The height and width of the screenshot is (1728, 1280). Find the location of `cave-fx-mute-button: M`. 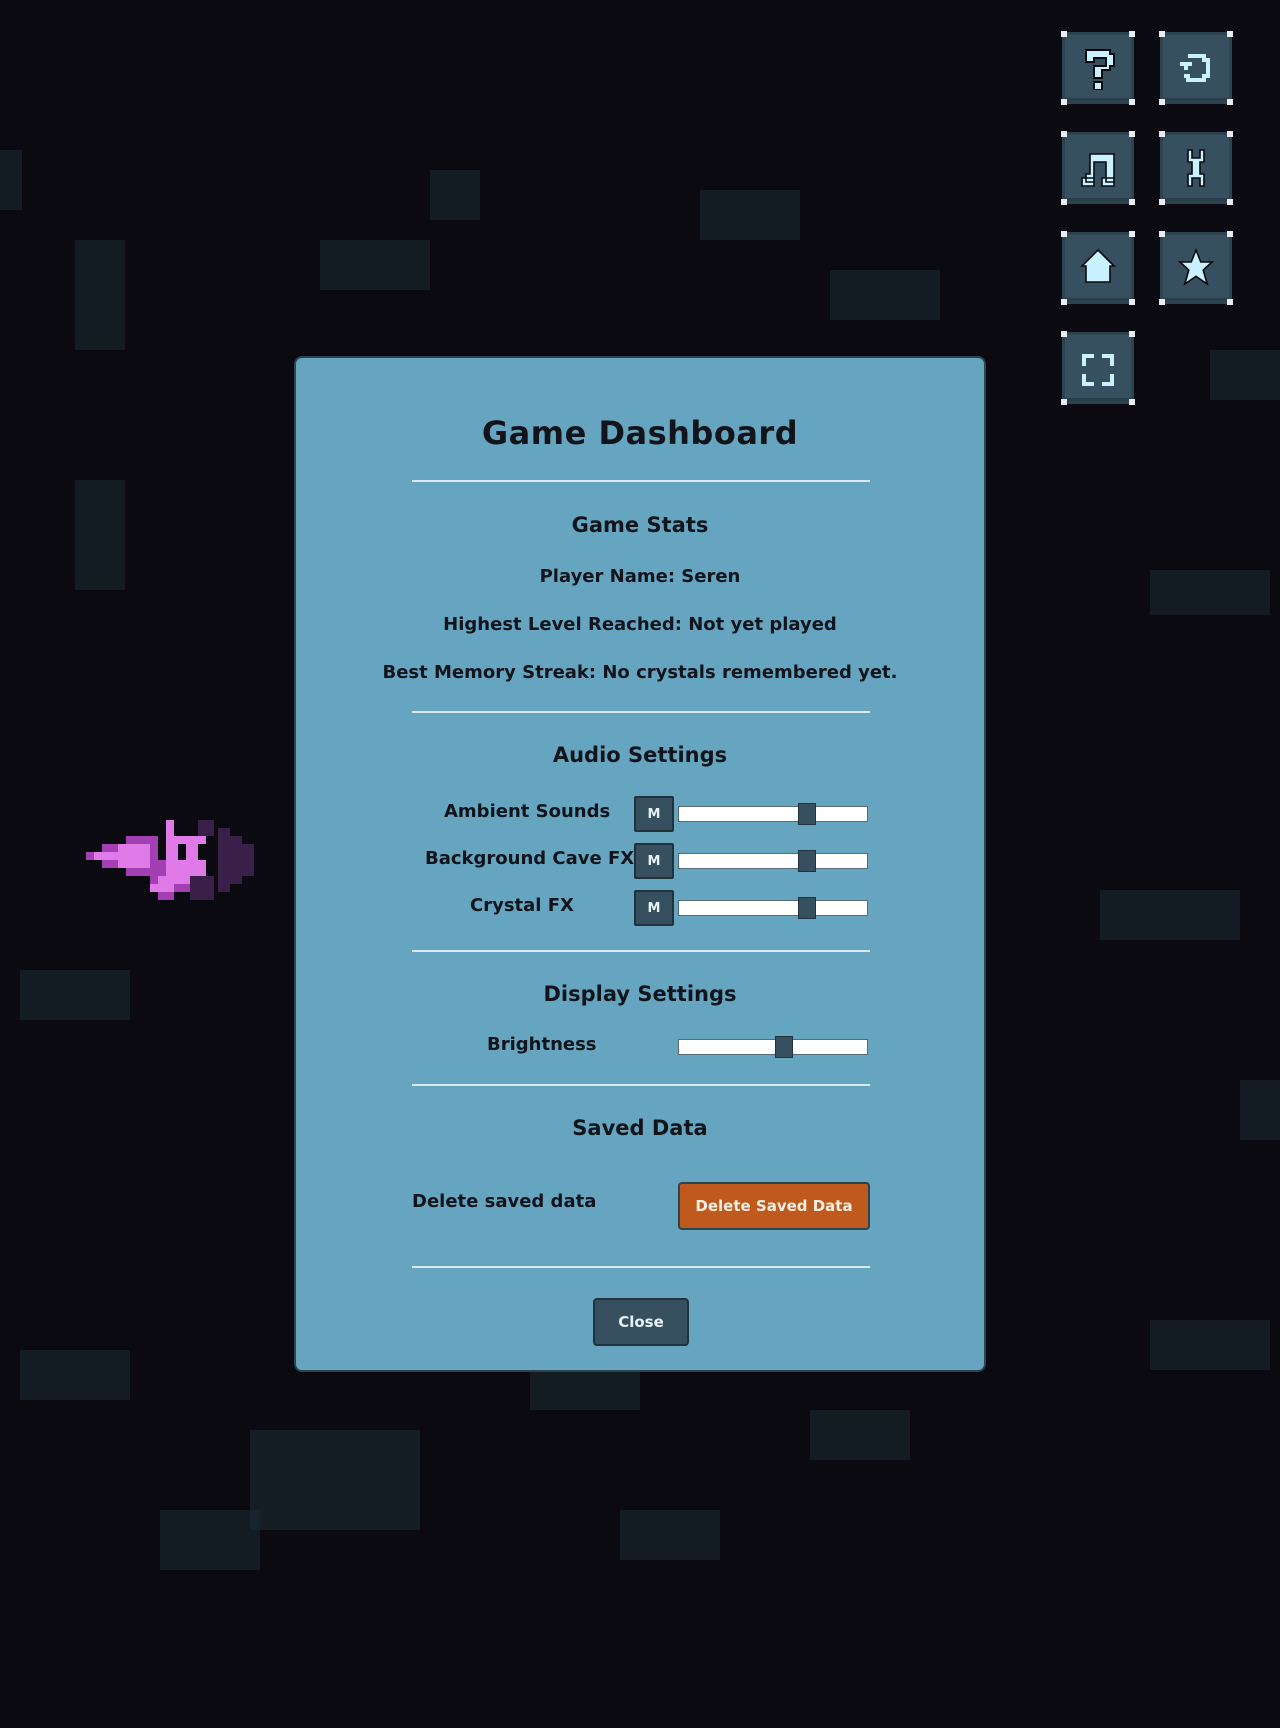

cave-fx-mute-button: M is located at coordinates (654, 861).